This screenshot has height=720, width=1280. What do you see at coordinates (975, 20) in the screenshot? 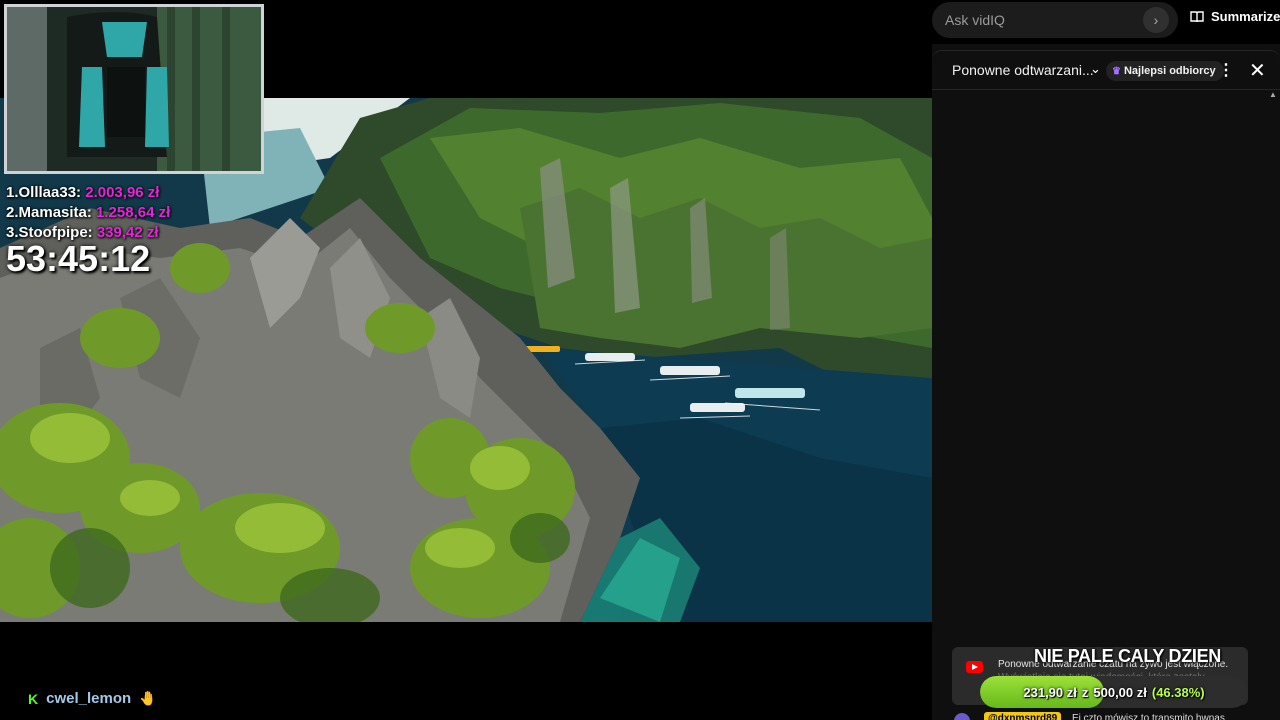
I see `ask-vidiq-placeholder: Ask vidIQ` at bounding box center [975, 20].